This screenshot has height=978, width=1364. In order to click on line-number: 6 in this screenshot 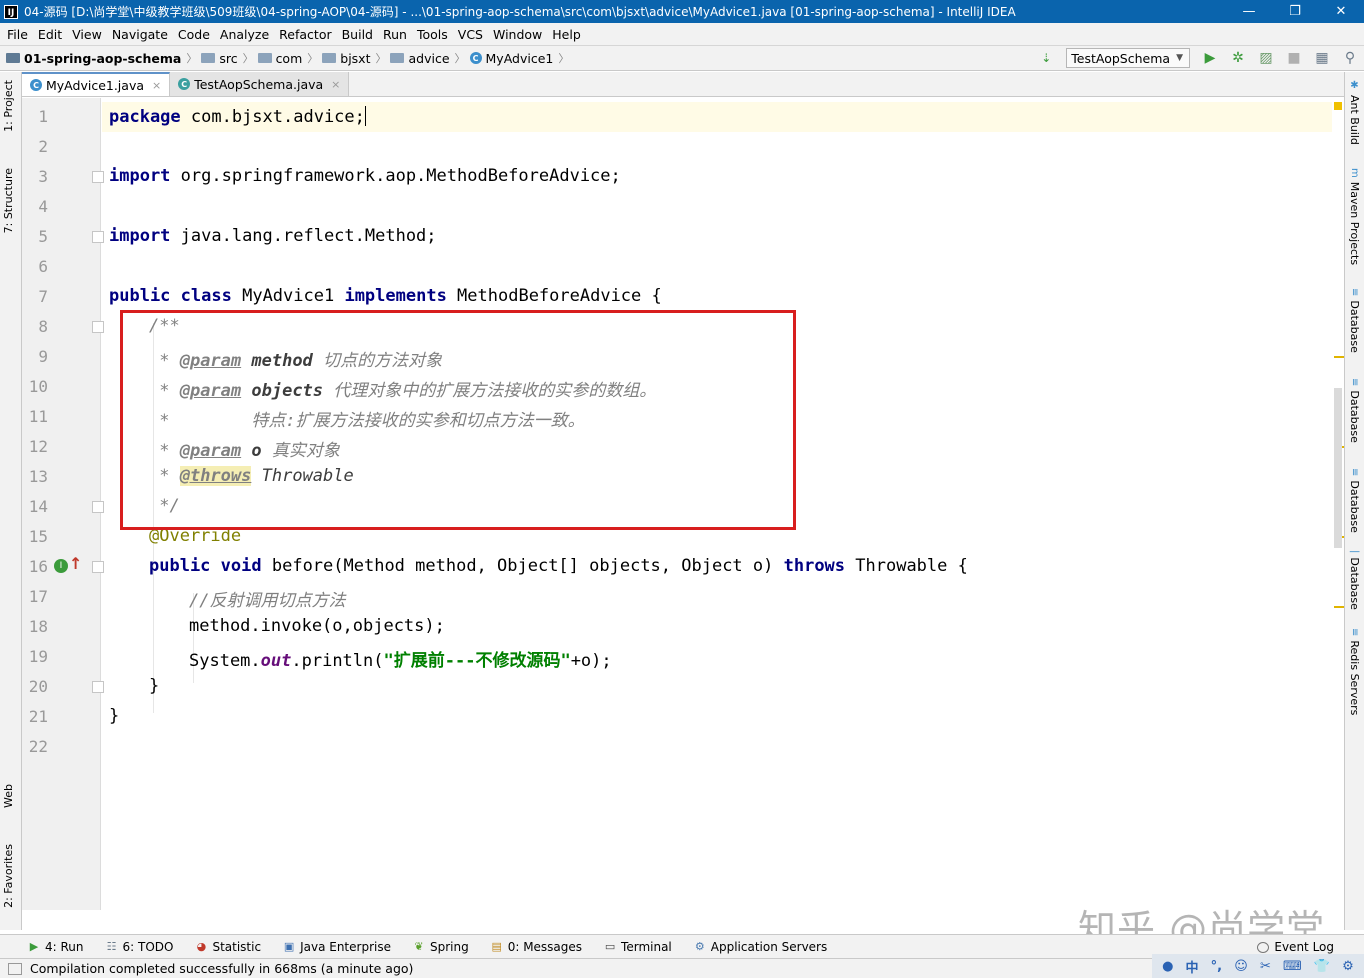, I will do `click(43, 266)`.